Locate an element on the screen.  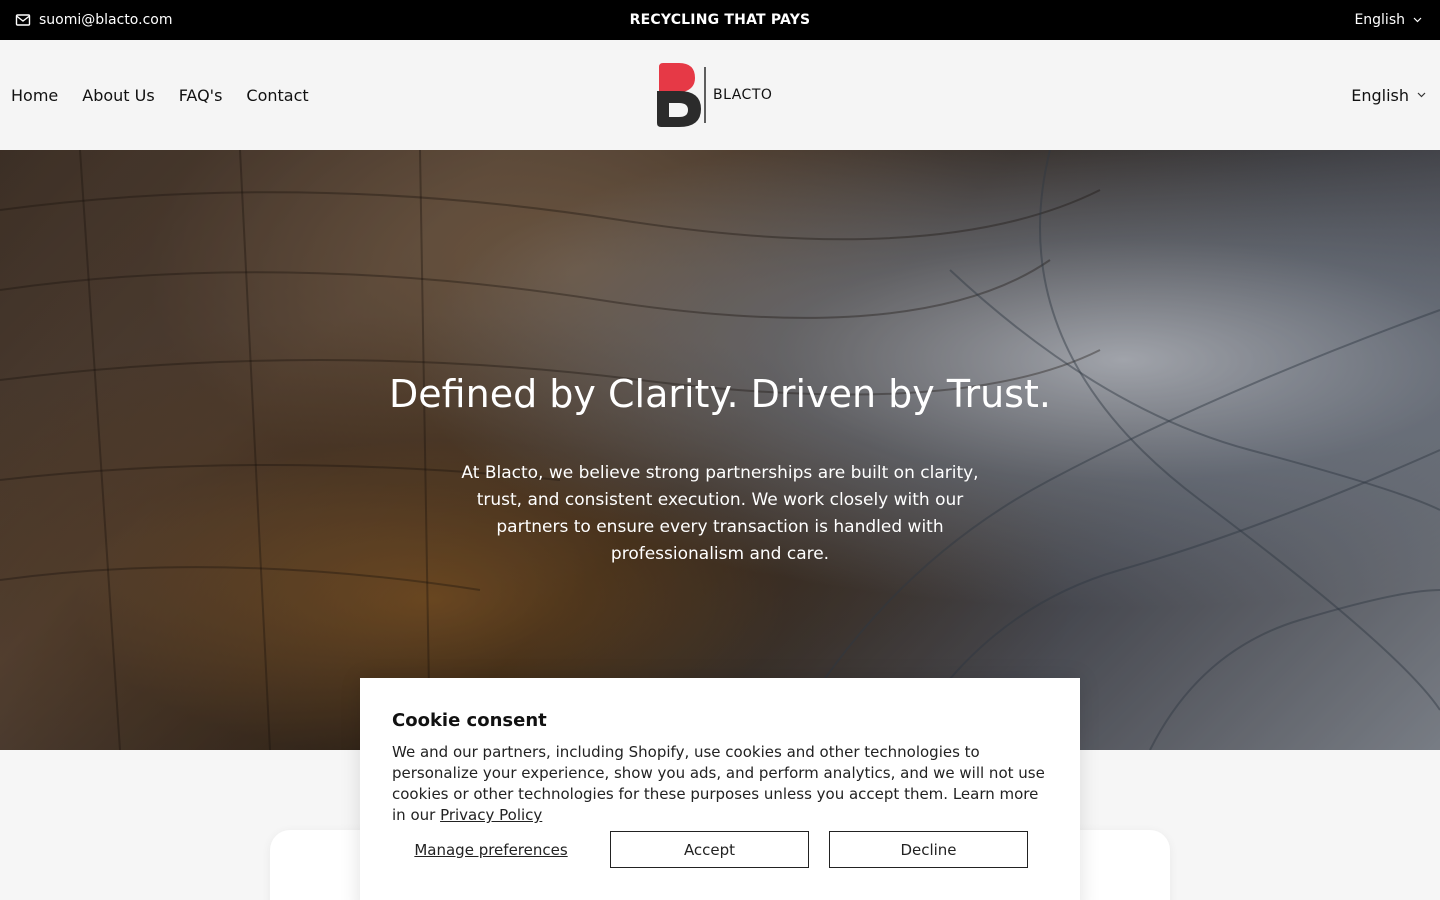
accept-button: Accept is located at coordinates (709, 849).